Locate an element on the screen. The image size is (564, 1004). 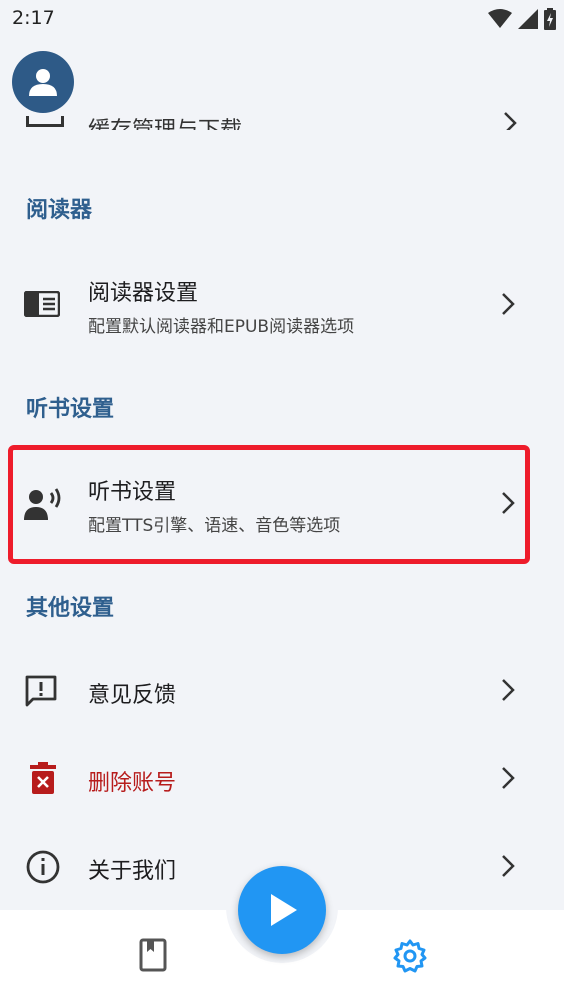
play-fab-button is located at coordinates (282, 910).